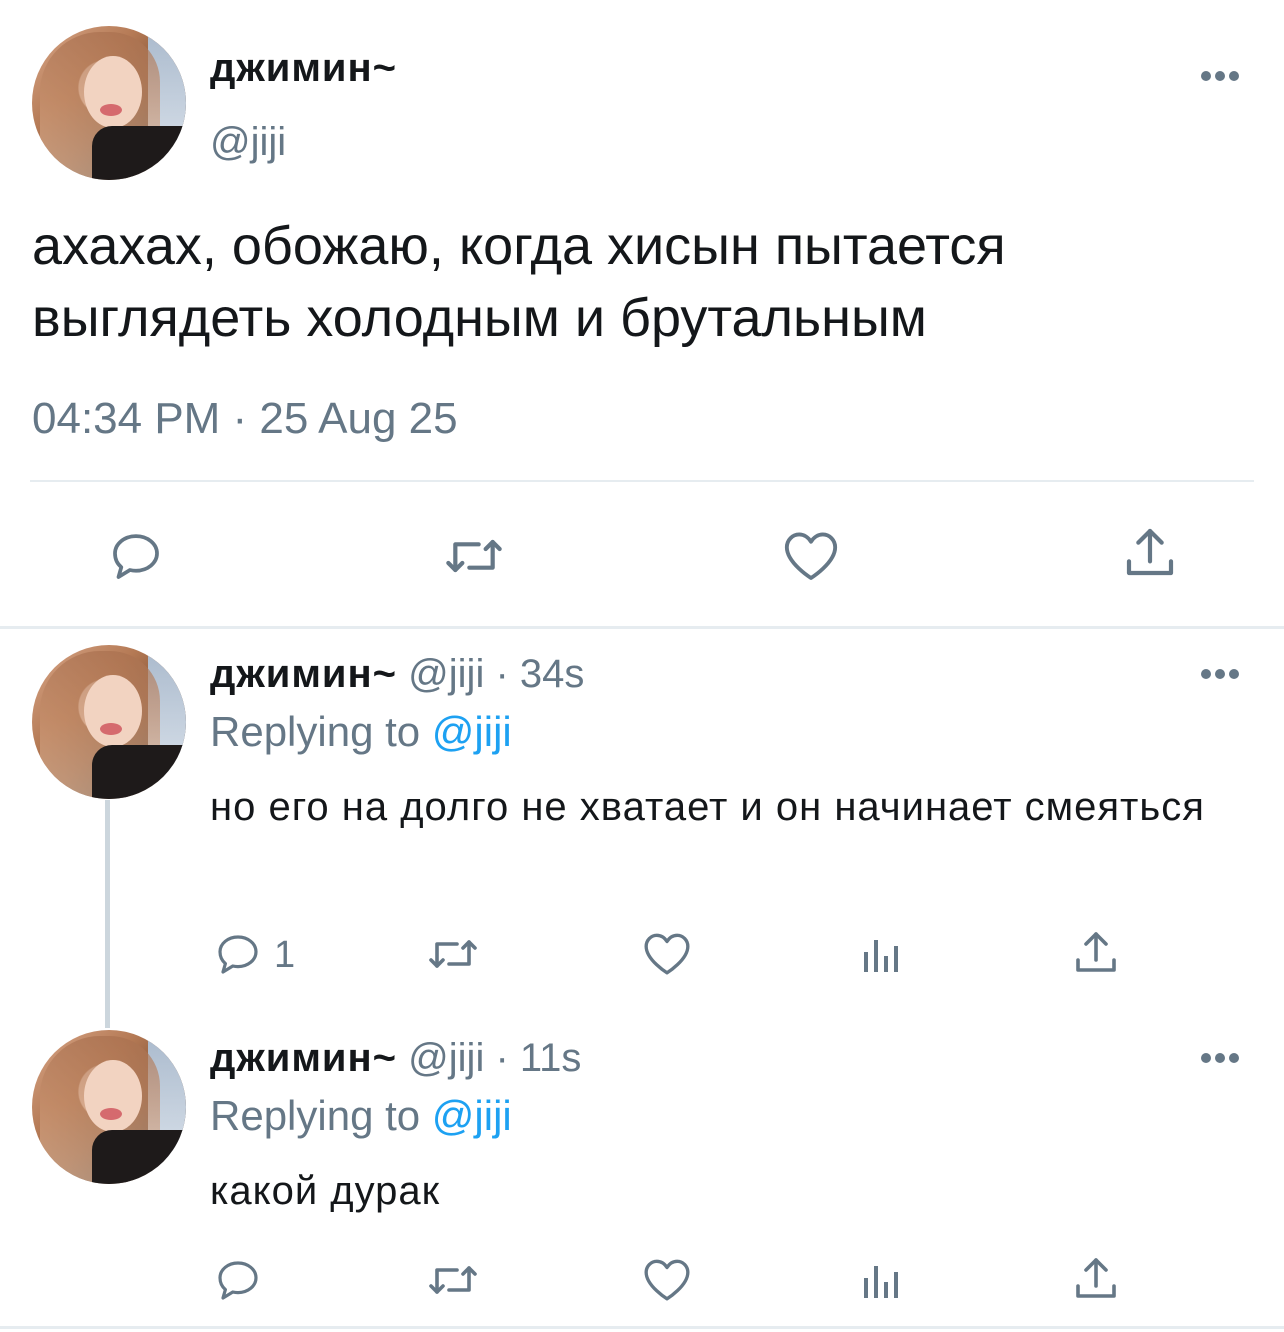  What do you see at coordinates (642, 627) in the screenshot?
I see `section-divider` at bounding box center [642, 627].